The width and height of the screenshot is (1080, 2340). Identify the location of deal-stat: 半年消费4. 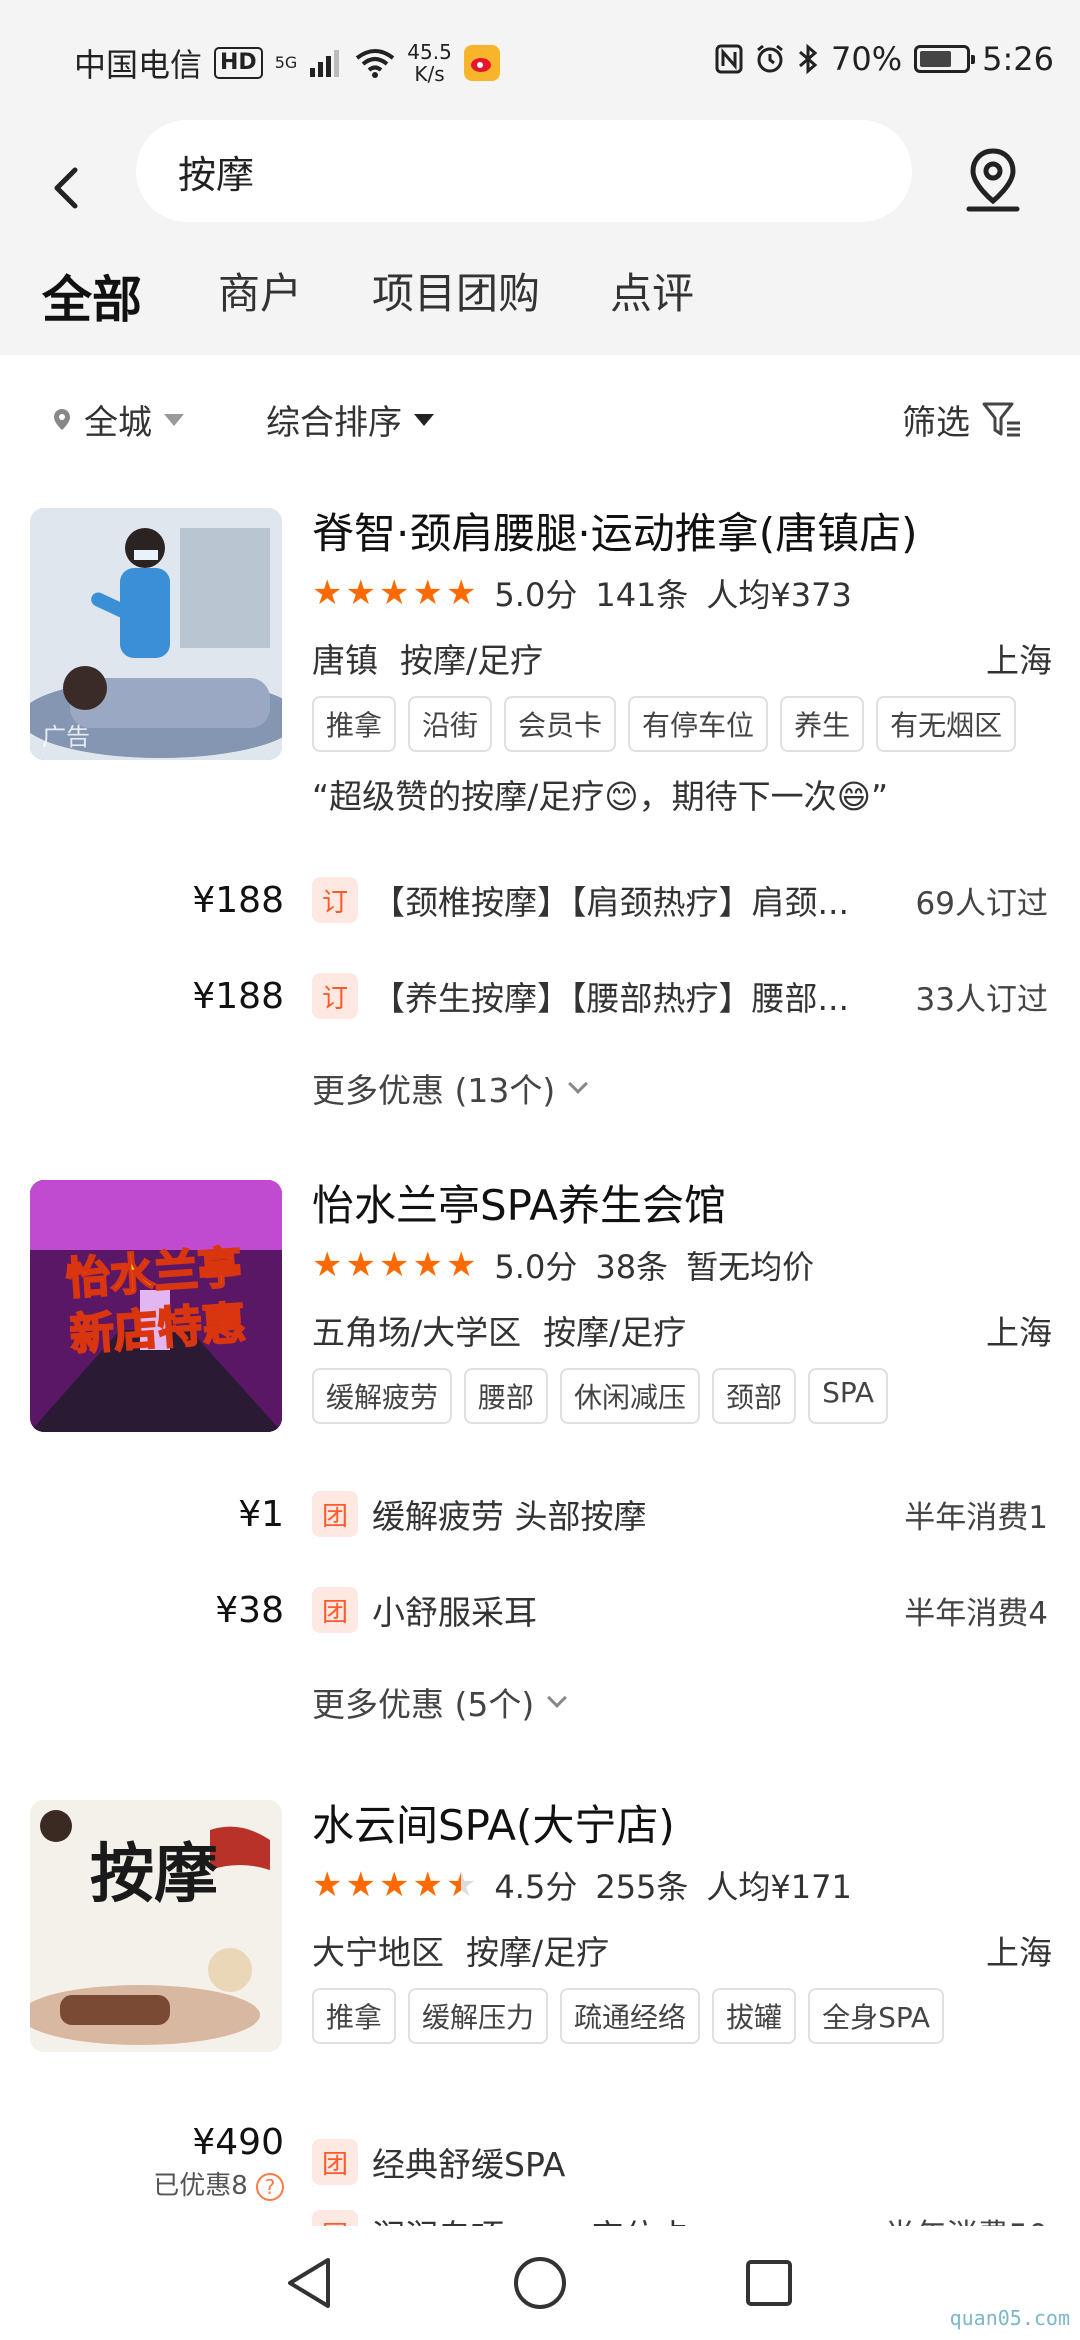
(976, 1613).